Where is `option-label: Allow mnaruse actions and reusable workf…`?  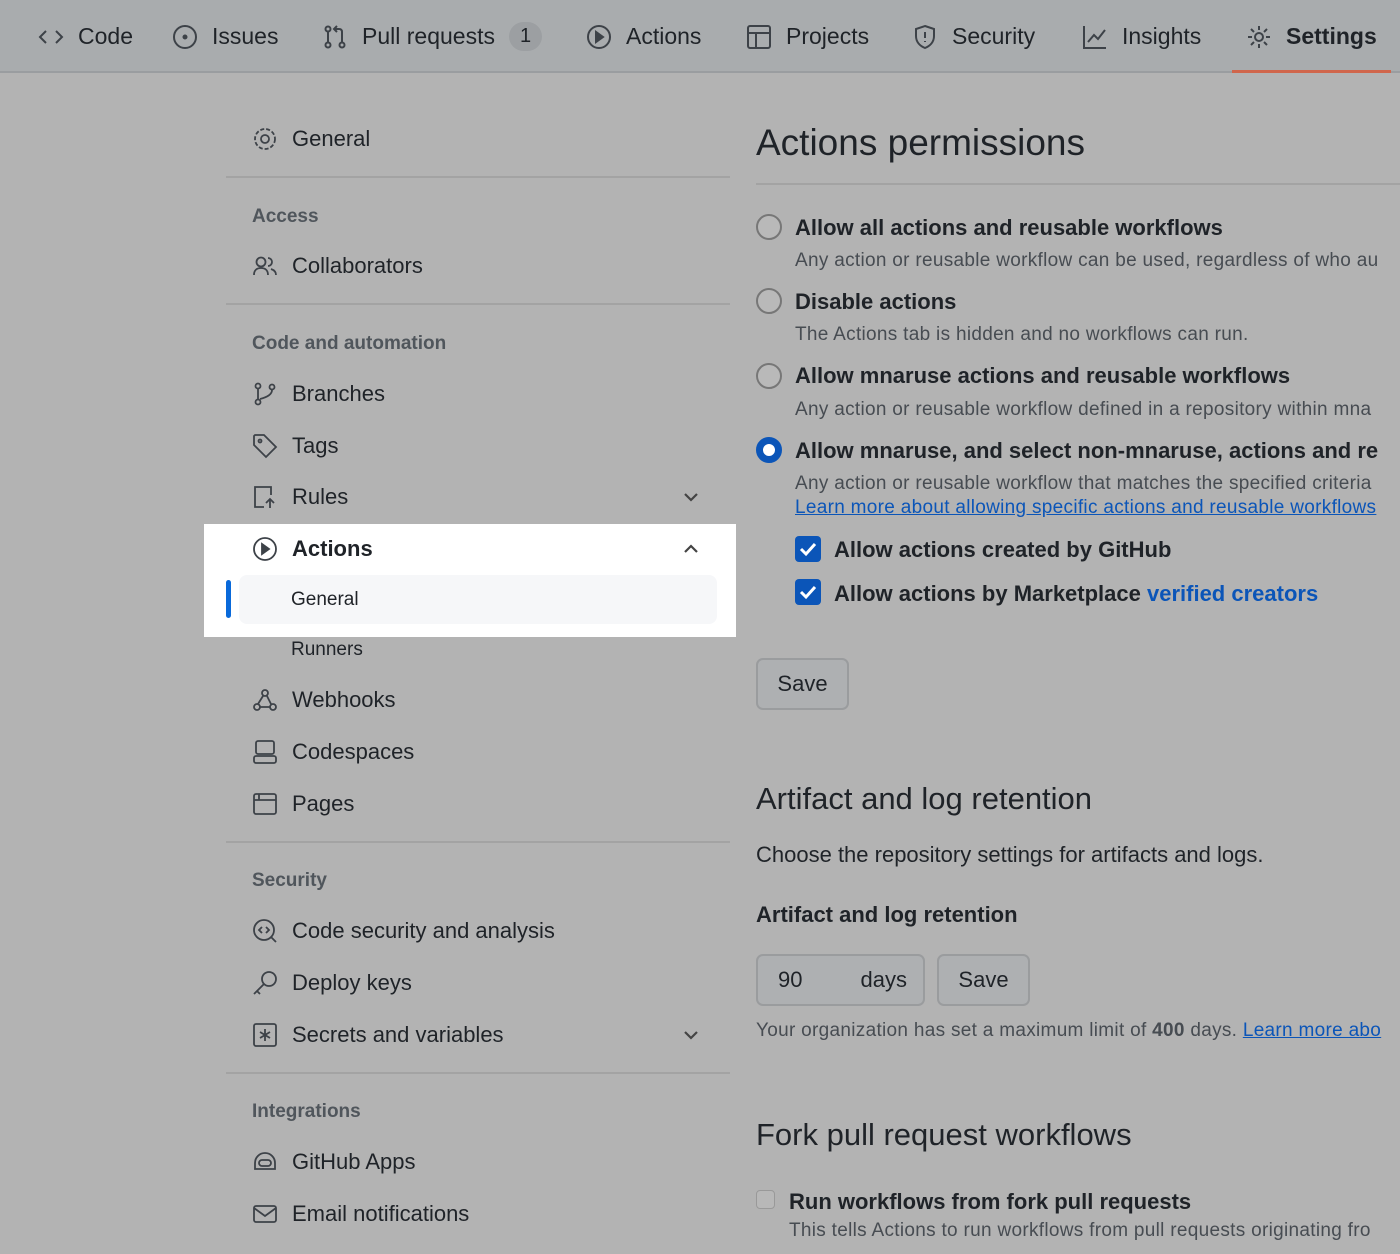
option-label: Allow mnaruse actions and reusable workf… is located at coordinates (1043, 375).